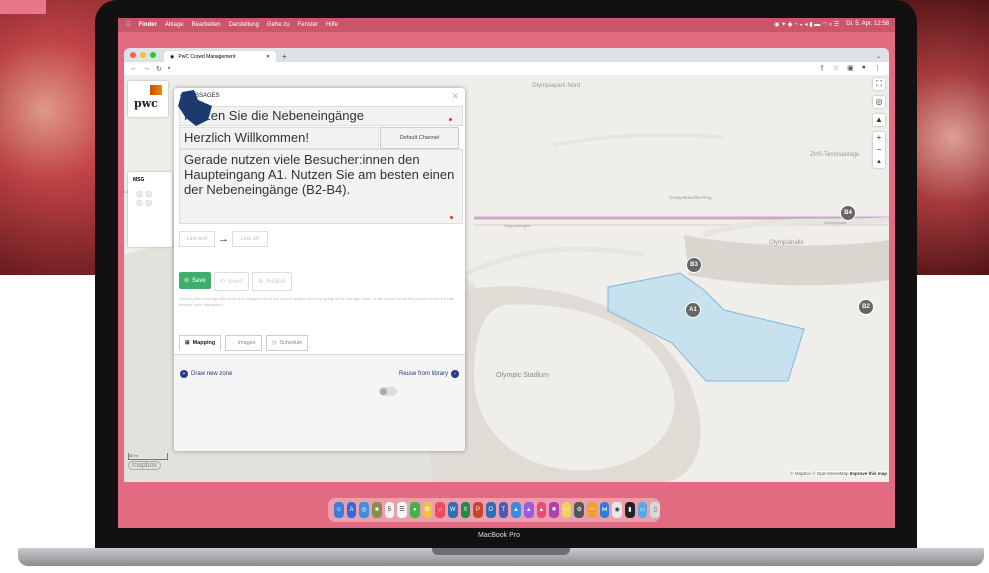 The height and width of the screenshot is (573, 989). I want to click on chevron-right-icon: ›, so click(455, 374).